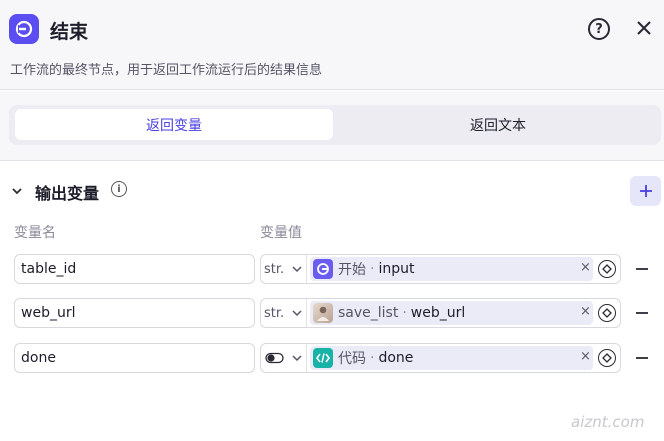 The height and width of the screenshot is (441, 664). Describe the element at coordinates (281, 233) in the screenshot. I see `column-header-value: 变量值` at that location.